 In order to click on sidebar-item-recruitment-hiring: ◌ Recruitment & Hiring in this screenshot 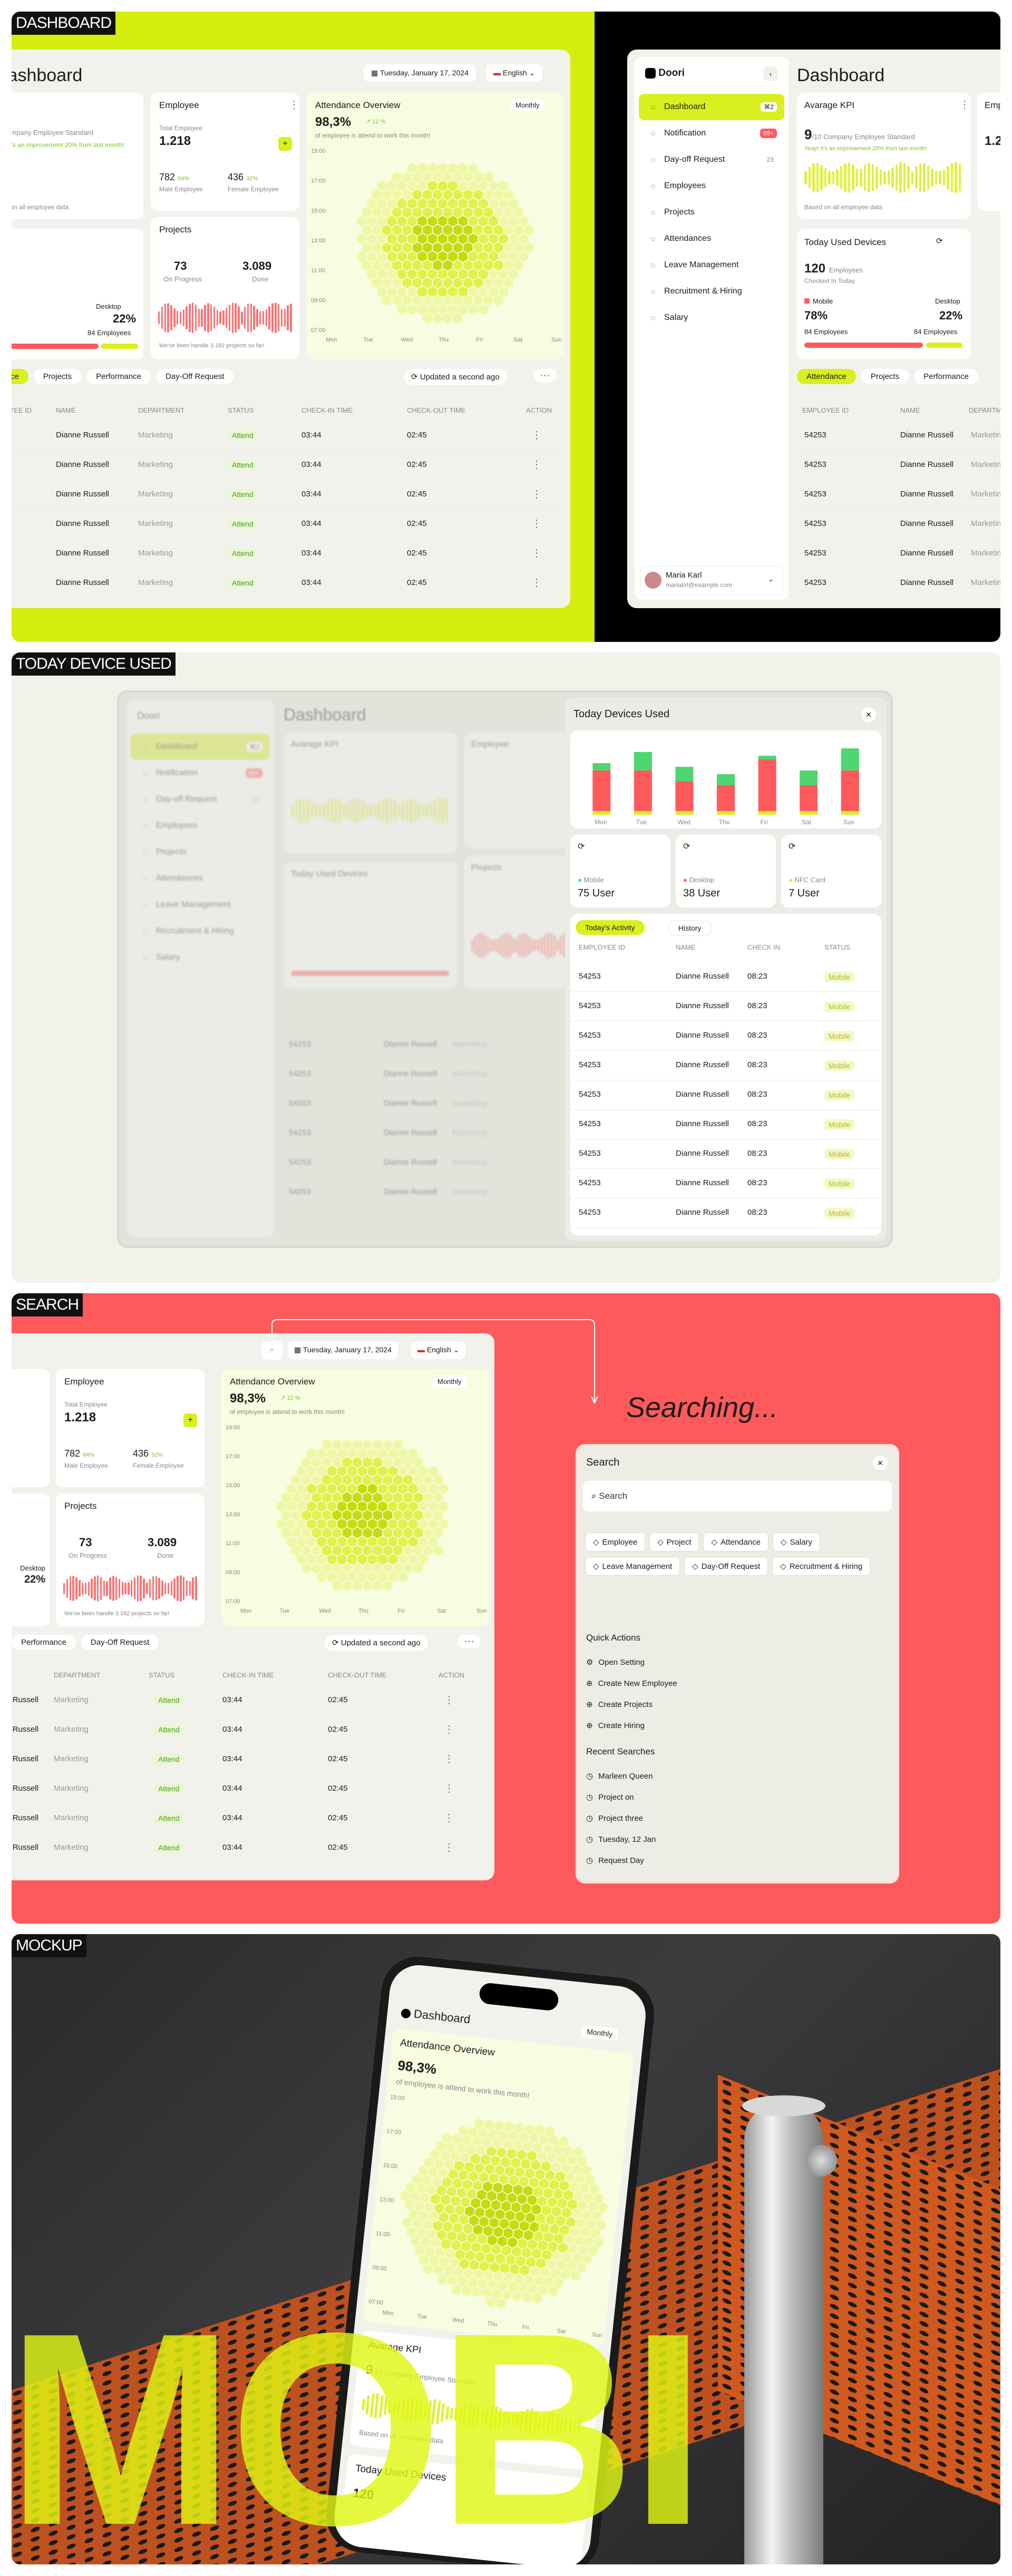, I will do `click(711, 291)`.